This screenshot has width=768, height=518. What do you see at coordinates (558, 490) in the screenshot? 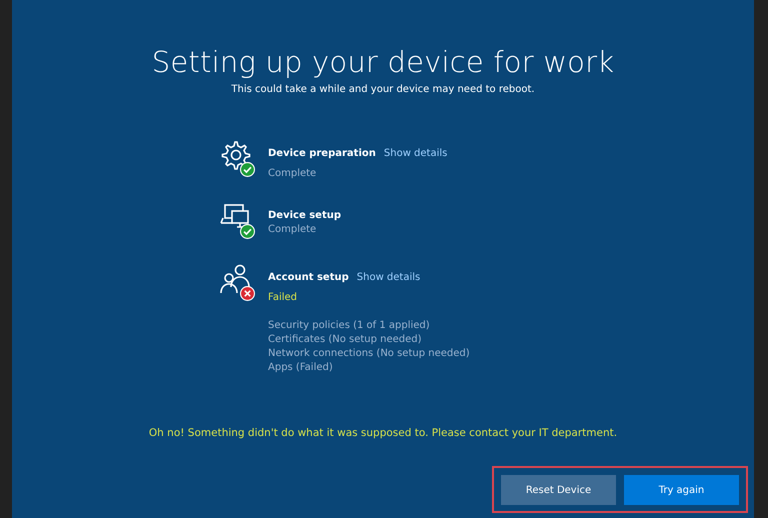
I see `reset-button: Reset Device` at bounding box center [558, 490].